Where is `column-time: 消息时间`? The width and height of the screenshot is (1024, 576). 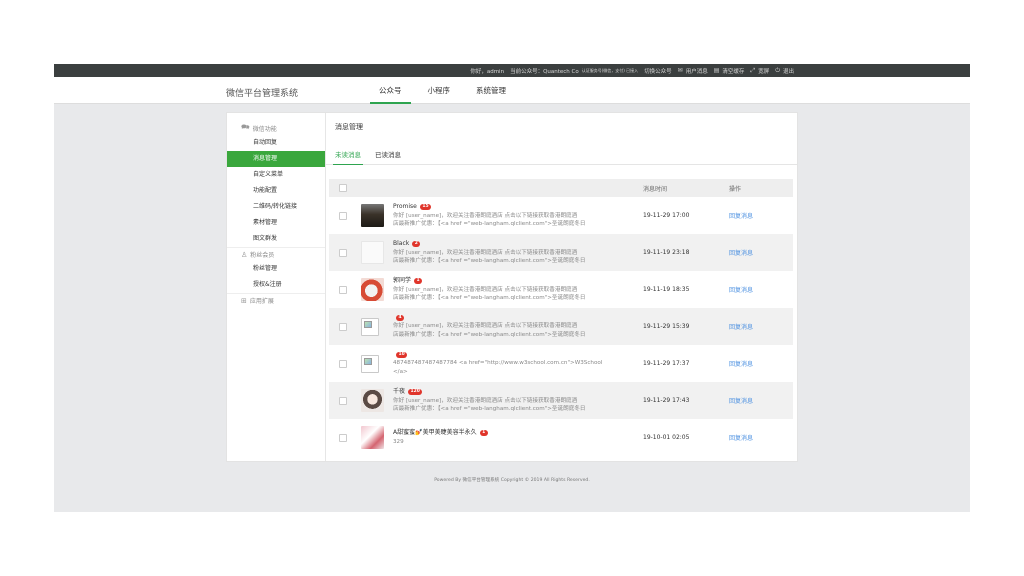
column-time: 消息时间 is located at coordinates (655, 189).